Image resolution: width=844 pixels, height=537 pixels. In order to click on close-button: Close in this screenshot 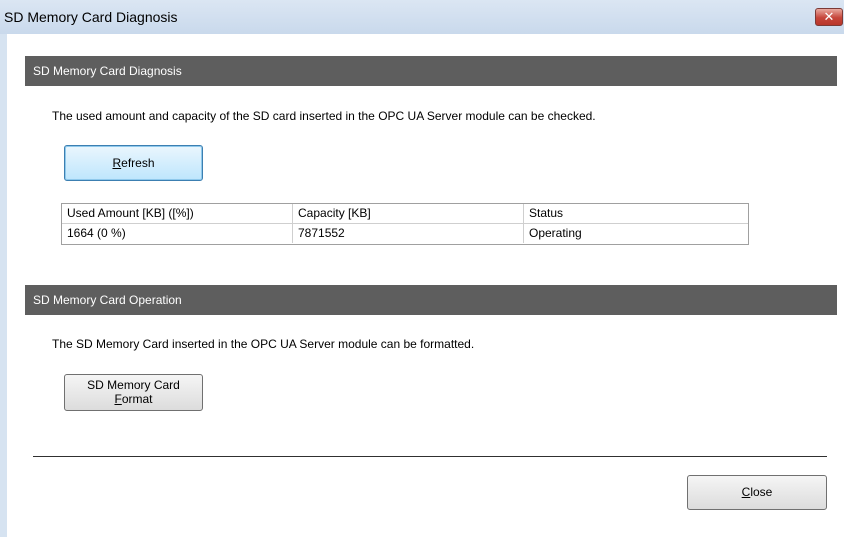, I will do `click(757, 492)`.